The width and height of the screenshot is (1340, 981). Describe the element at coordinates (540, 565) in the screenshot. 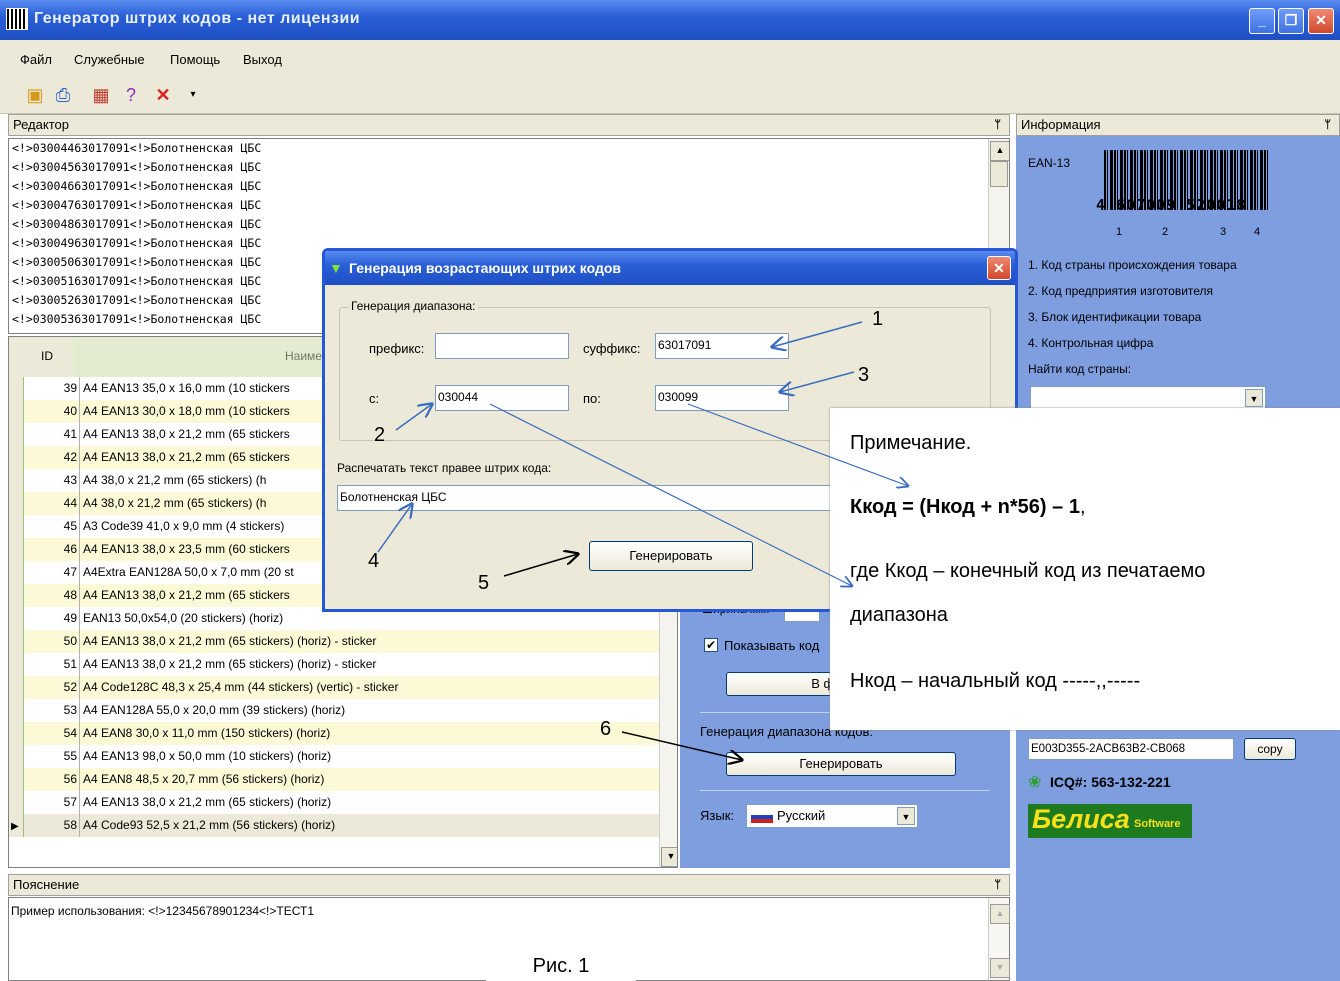

I see `callout-5-arrow` at that location.